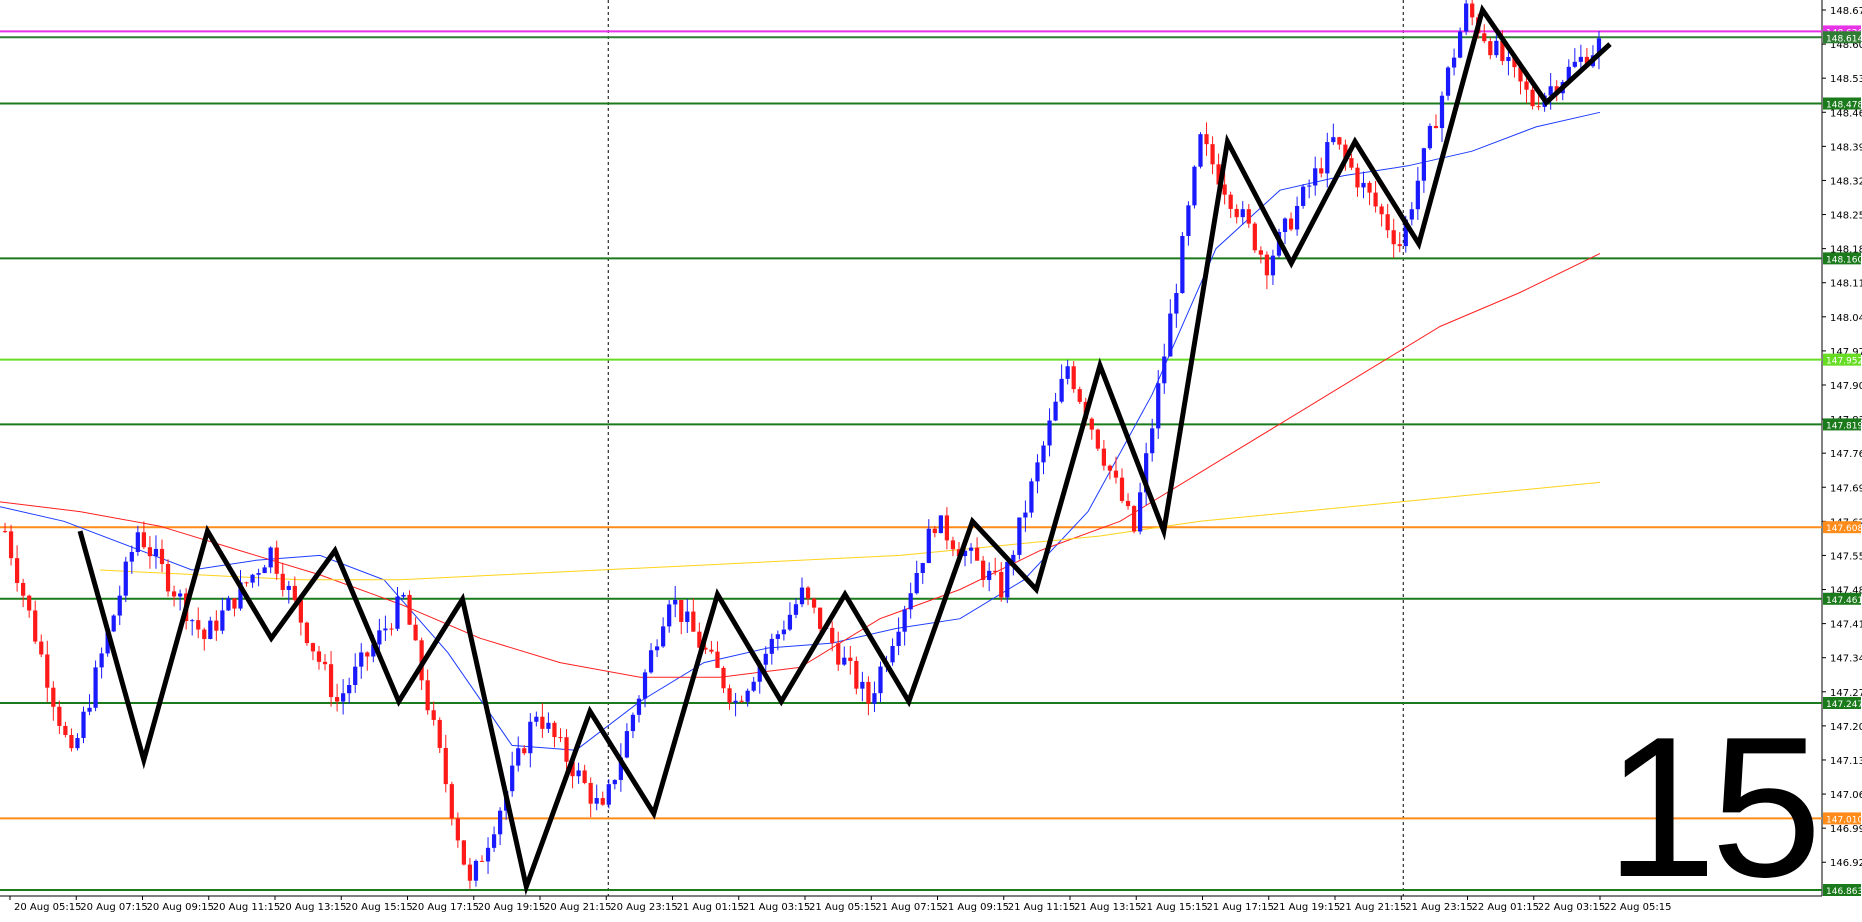 The width and height of the screenshot is (1862, 922). What do you see at coordinates (577, 907) in the screenshot?
I see `time-tick-label: 20 Aug 21:15` at bounding box center [577, 907].